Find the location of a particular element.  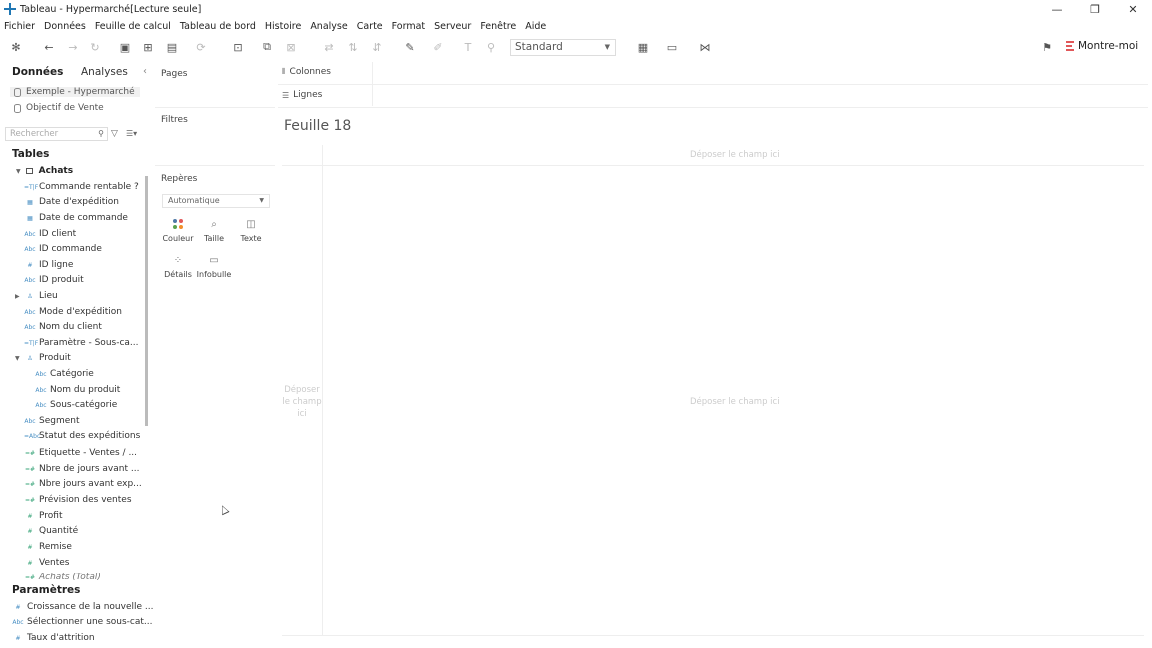

restore-icon: ❐ is located at coordinates (1095, 9).